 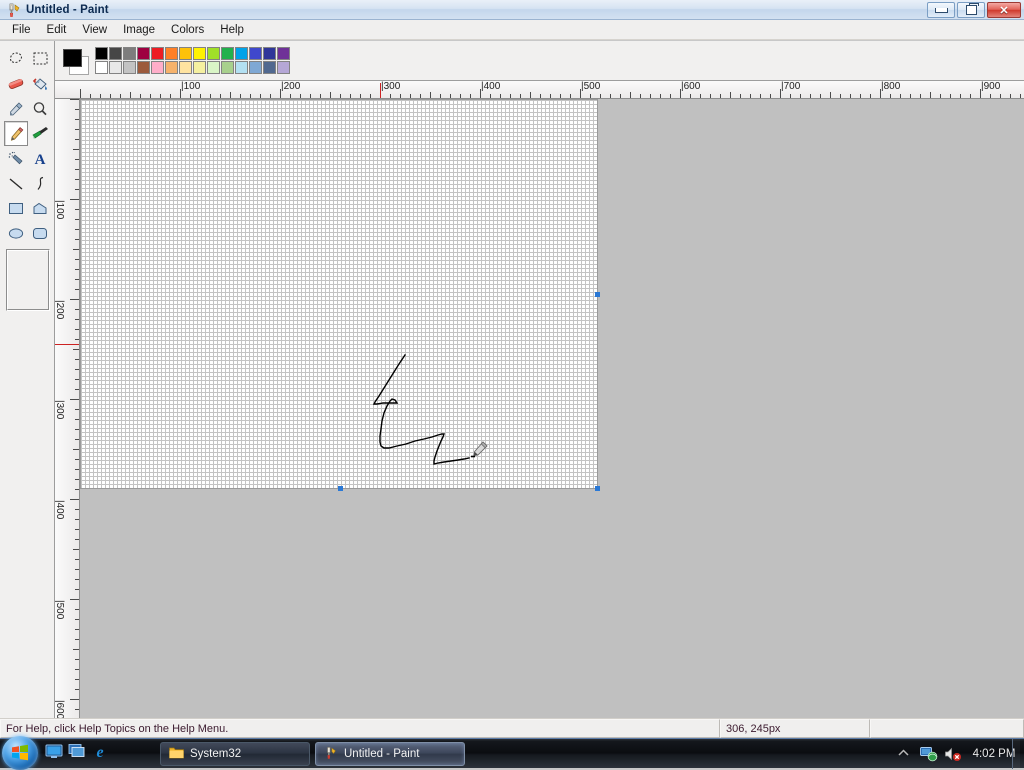 What do you see at coordinates (77, 752) in the screenshot?
I see `switch-windows-icon` at bounding box center [77, 752].